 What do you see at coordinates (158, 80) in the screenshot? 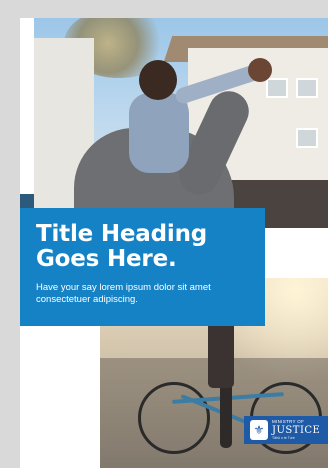
I see `child-head` at bounding box center [158, 80].